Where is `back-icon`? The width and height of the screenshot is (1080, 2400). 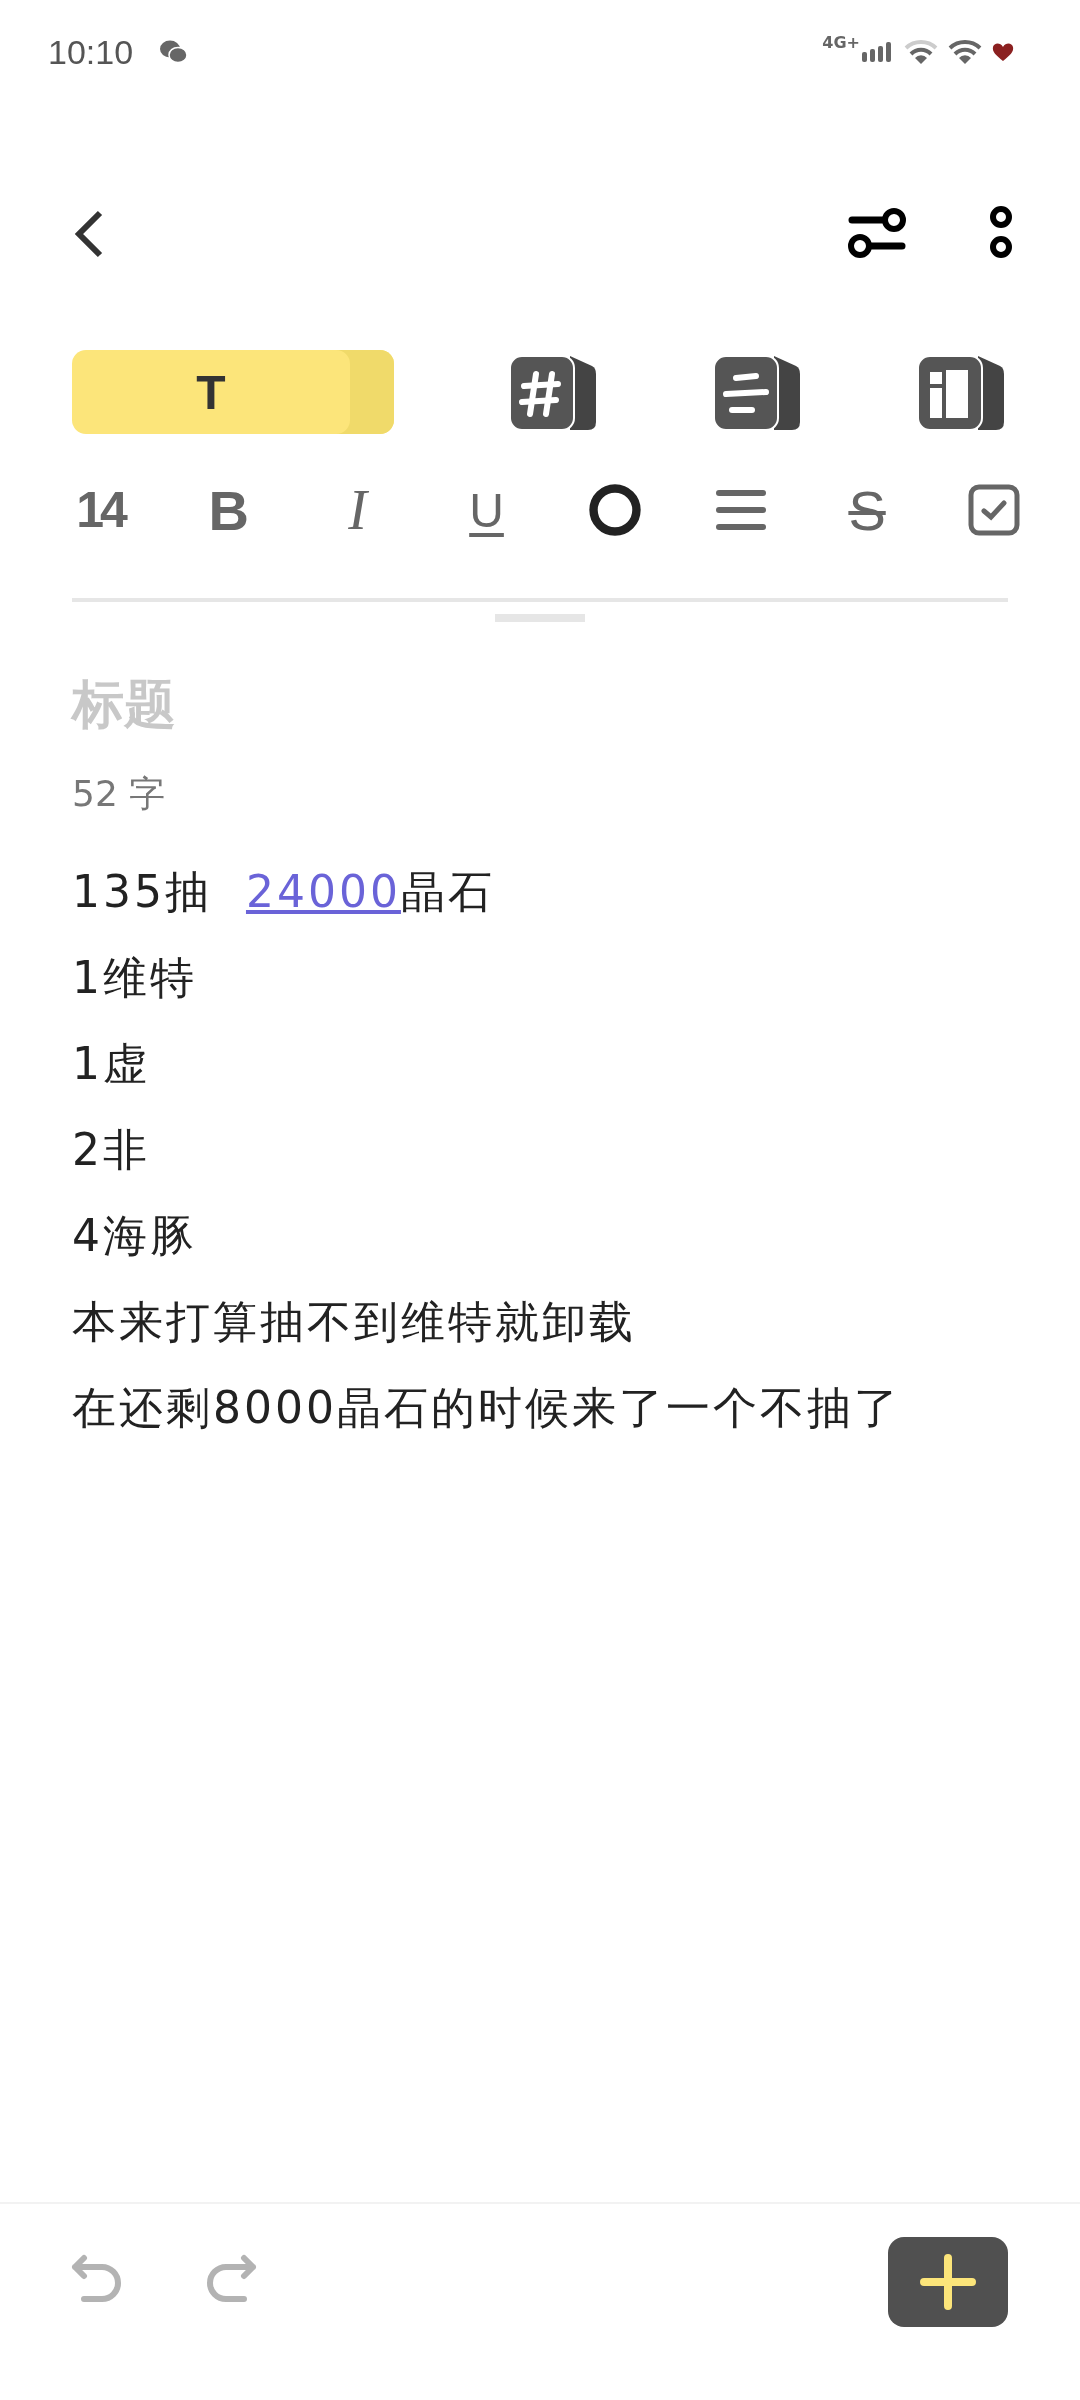
back-icon is located at coordinates (89, 234).